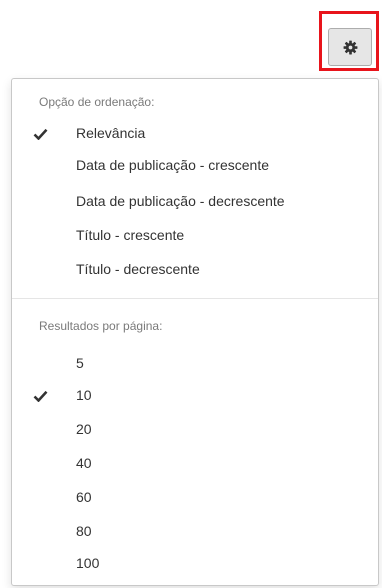 The height and width of the screenshot is (588, 382). I want to click on sort-option-label: Data de publicação - decrescente, so click(180, 201).